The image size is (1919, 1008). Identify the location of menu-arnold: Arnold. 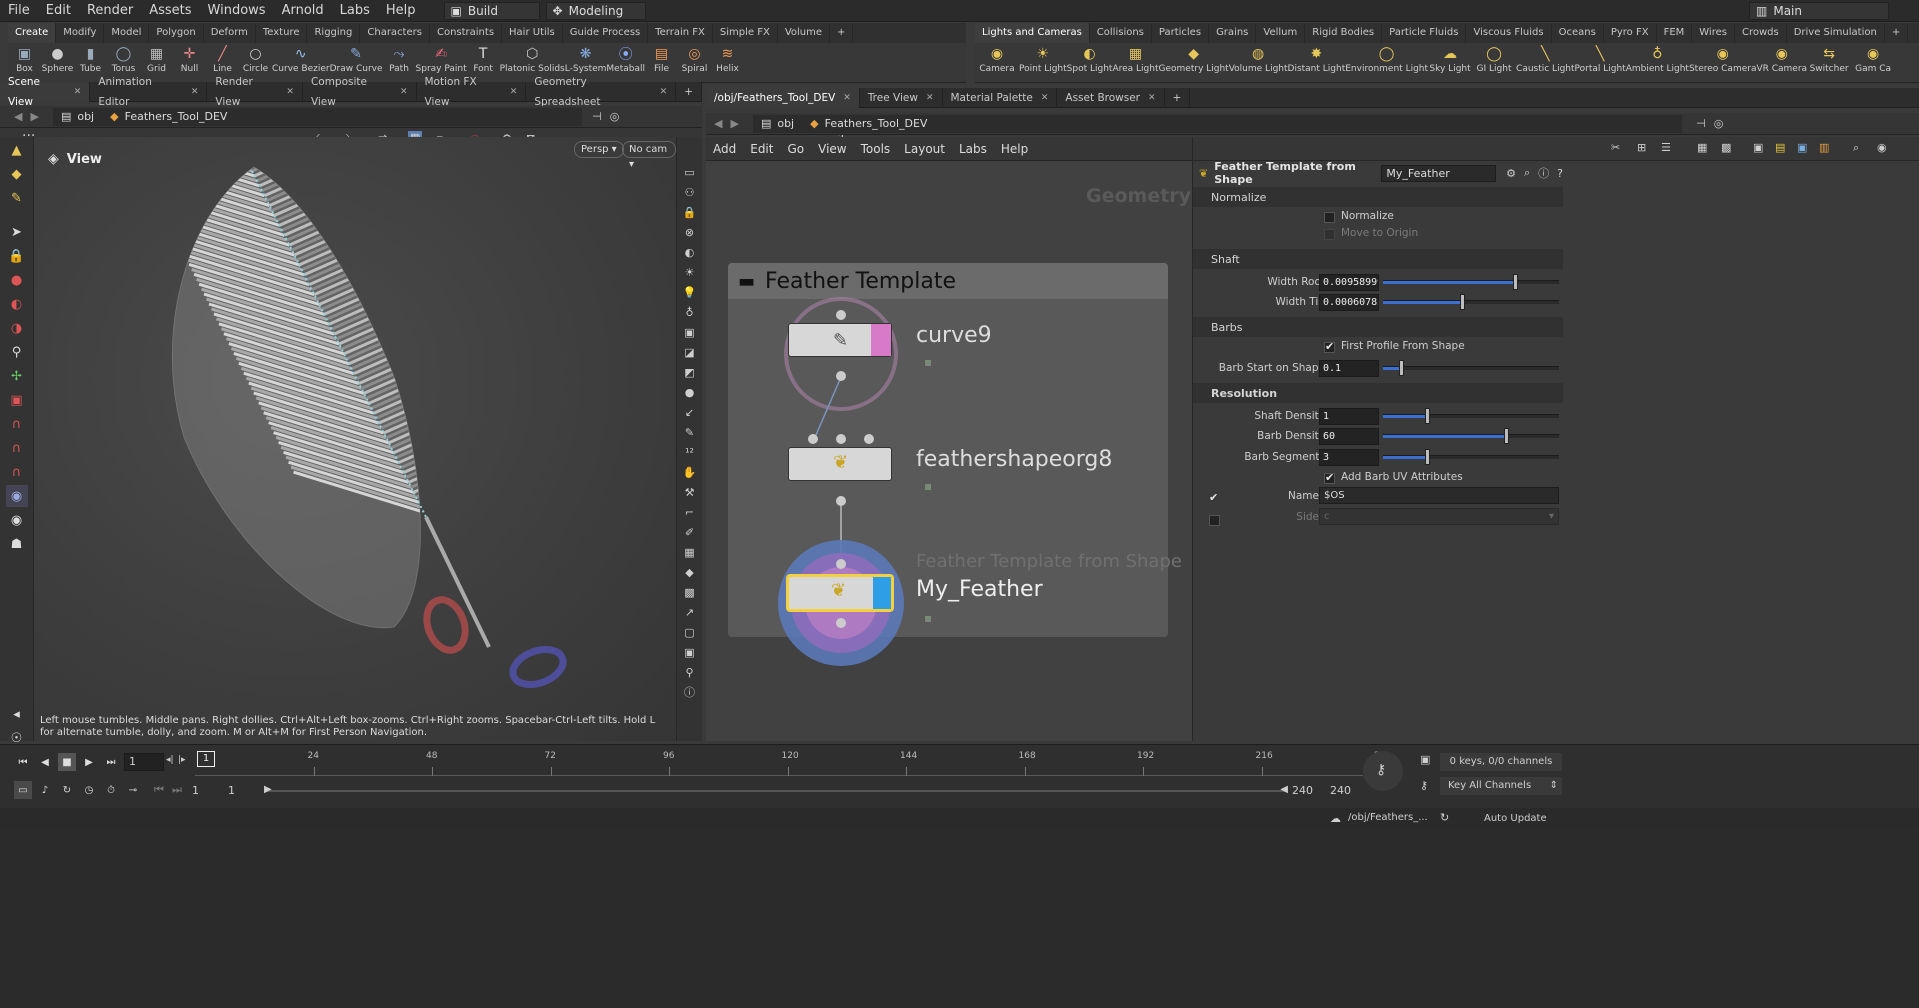
(303, 10).